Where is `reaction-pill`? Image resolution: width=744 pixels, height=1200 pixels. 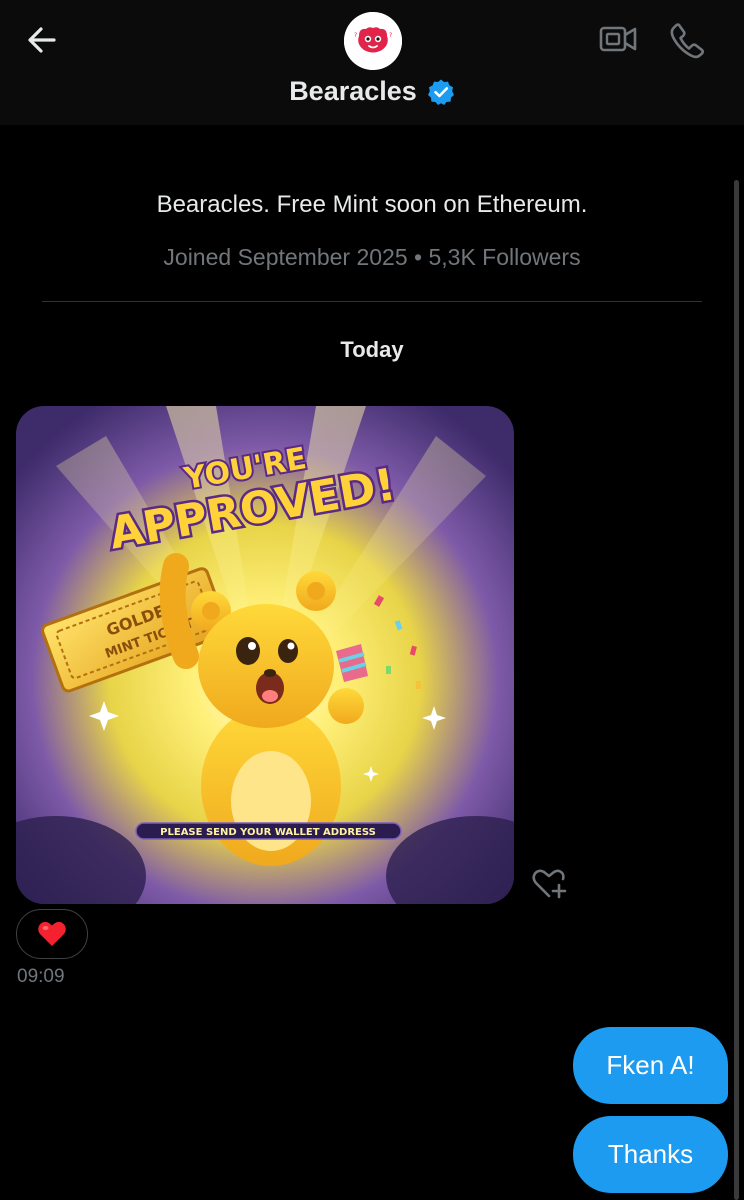
reaction-pill is located at coordinates (52, 934).